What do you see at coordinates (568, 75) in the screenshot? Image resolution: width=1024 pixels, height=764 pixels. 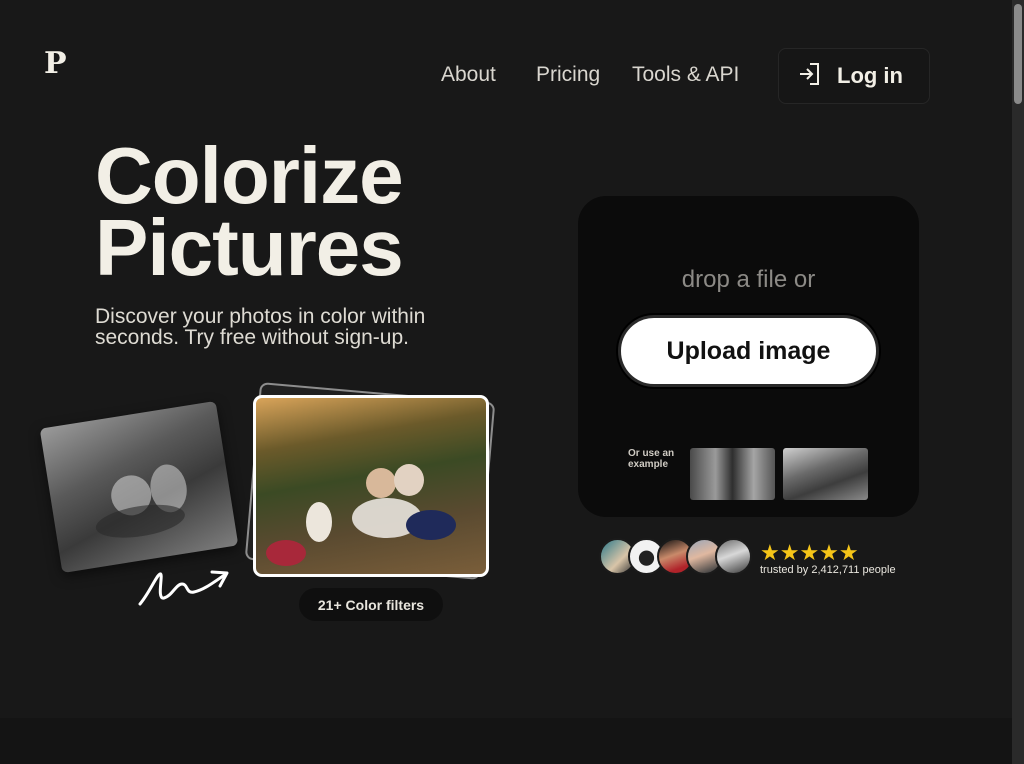 I see `nav-pricing: Pricing` at bounding box center [568, 75].